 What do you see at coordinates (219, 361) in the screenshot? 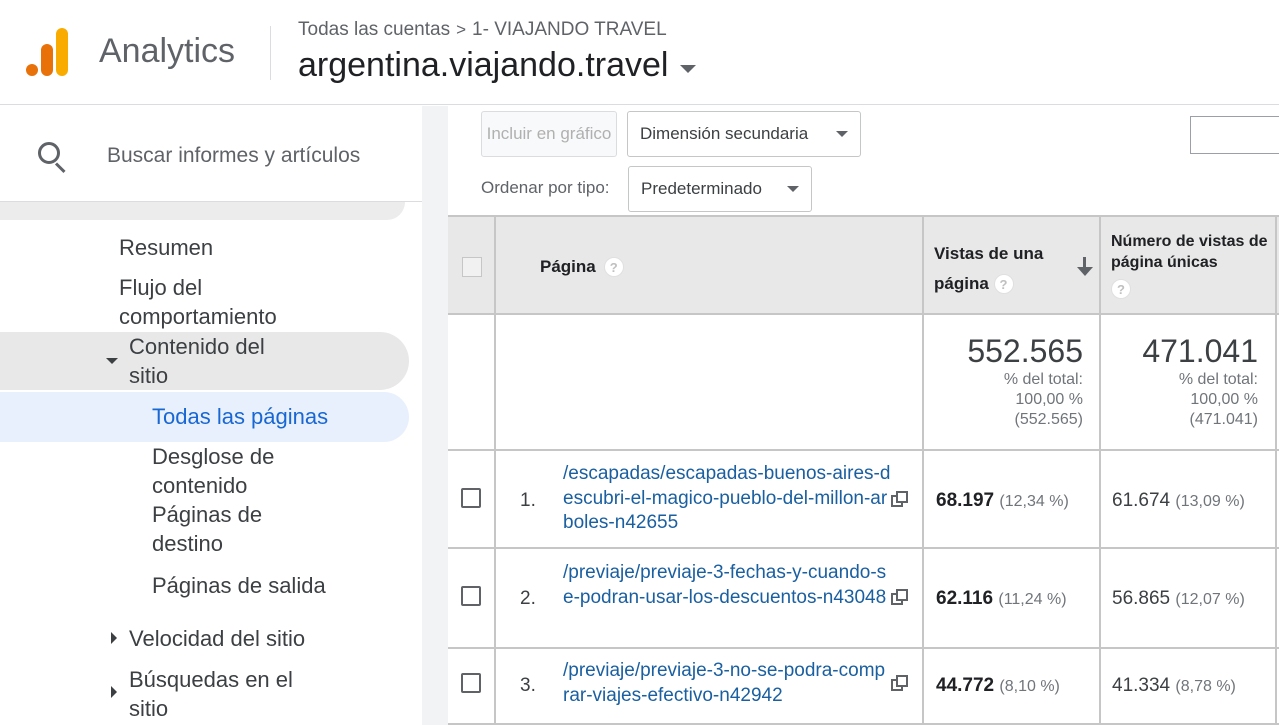
I see `sidebar-item-contenido: Contenido del sitio` at bounding box center [219, 361].